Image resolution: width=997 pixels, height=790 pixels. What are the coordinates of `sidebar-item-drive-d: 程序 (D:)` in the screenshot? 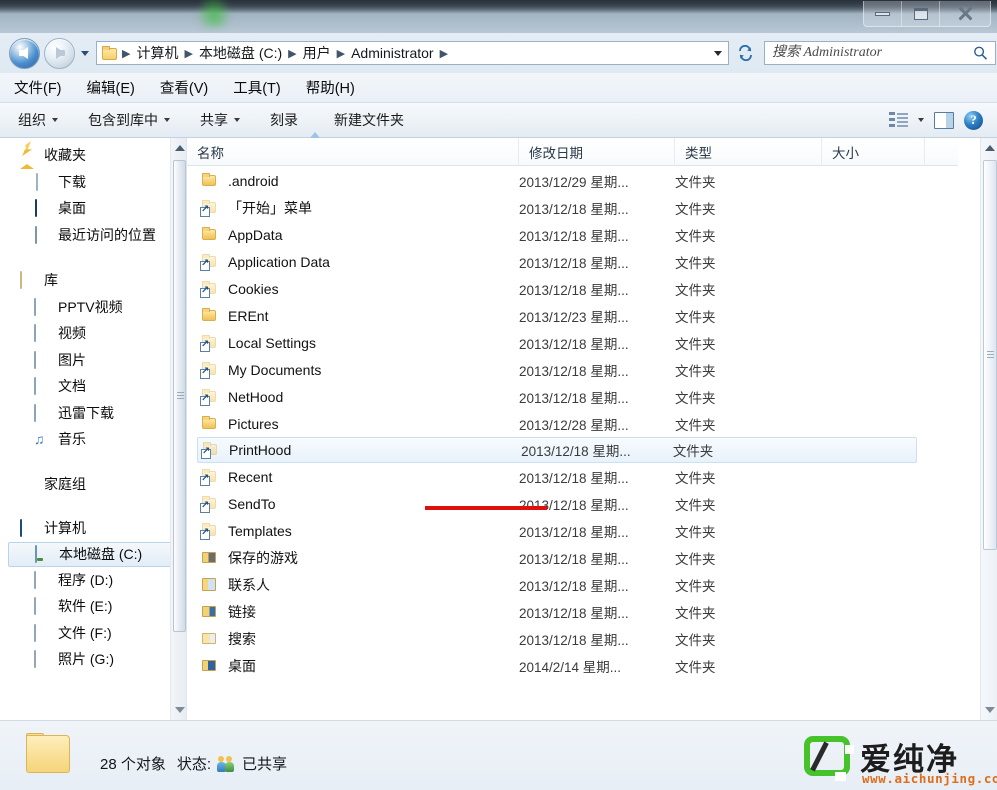 It's located at (93, 580).